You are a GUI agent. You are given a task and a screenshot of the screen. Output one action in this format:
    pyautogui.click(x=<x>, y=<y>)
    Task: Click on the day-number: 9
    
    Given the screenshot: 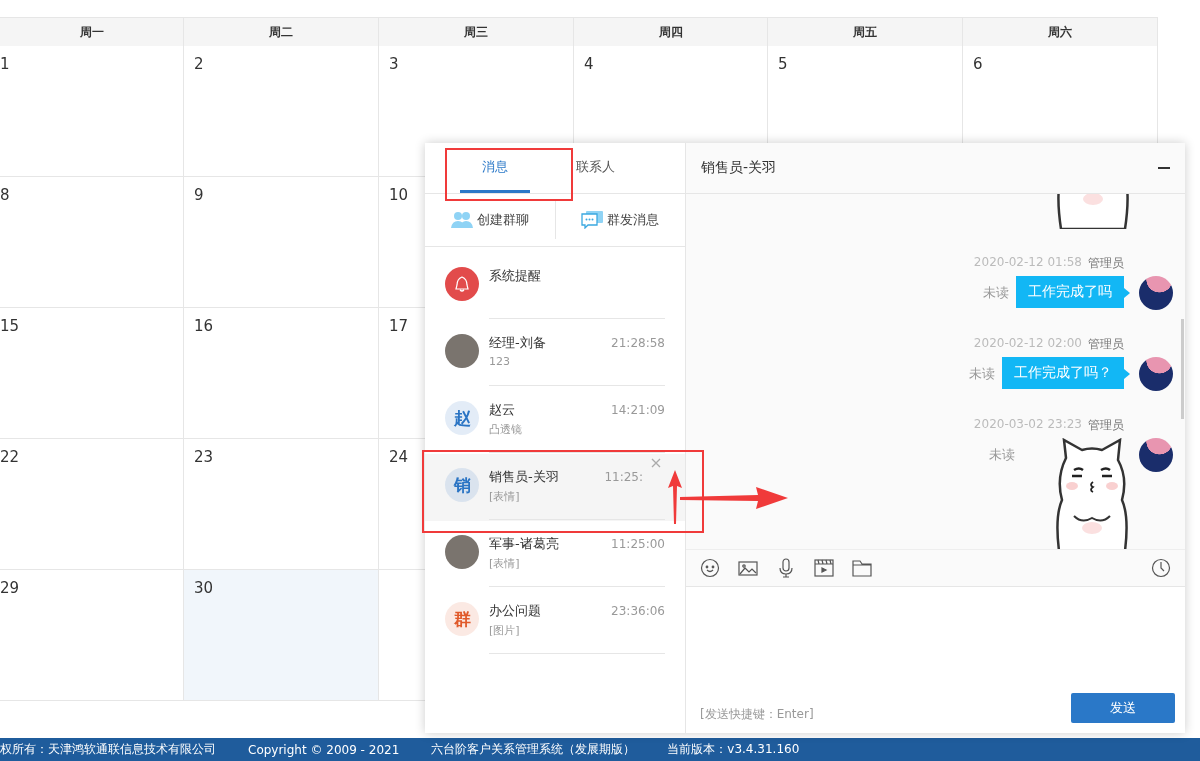 What is the action you would take?
    pyautogui.click(x=199, y=195)
    